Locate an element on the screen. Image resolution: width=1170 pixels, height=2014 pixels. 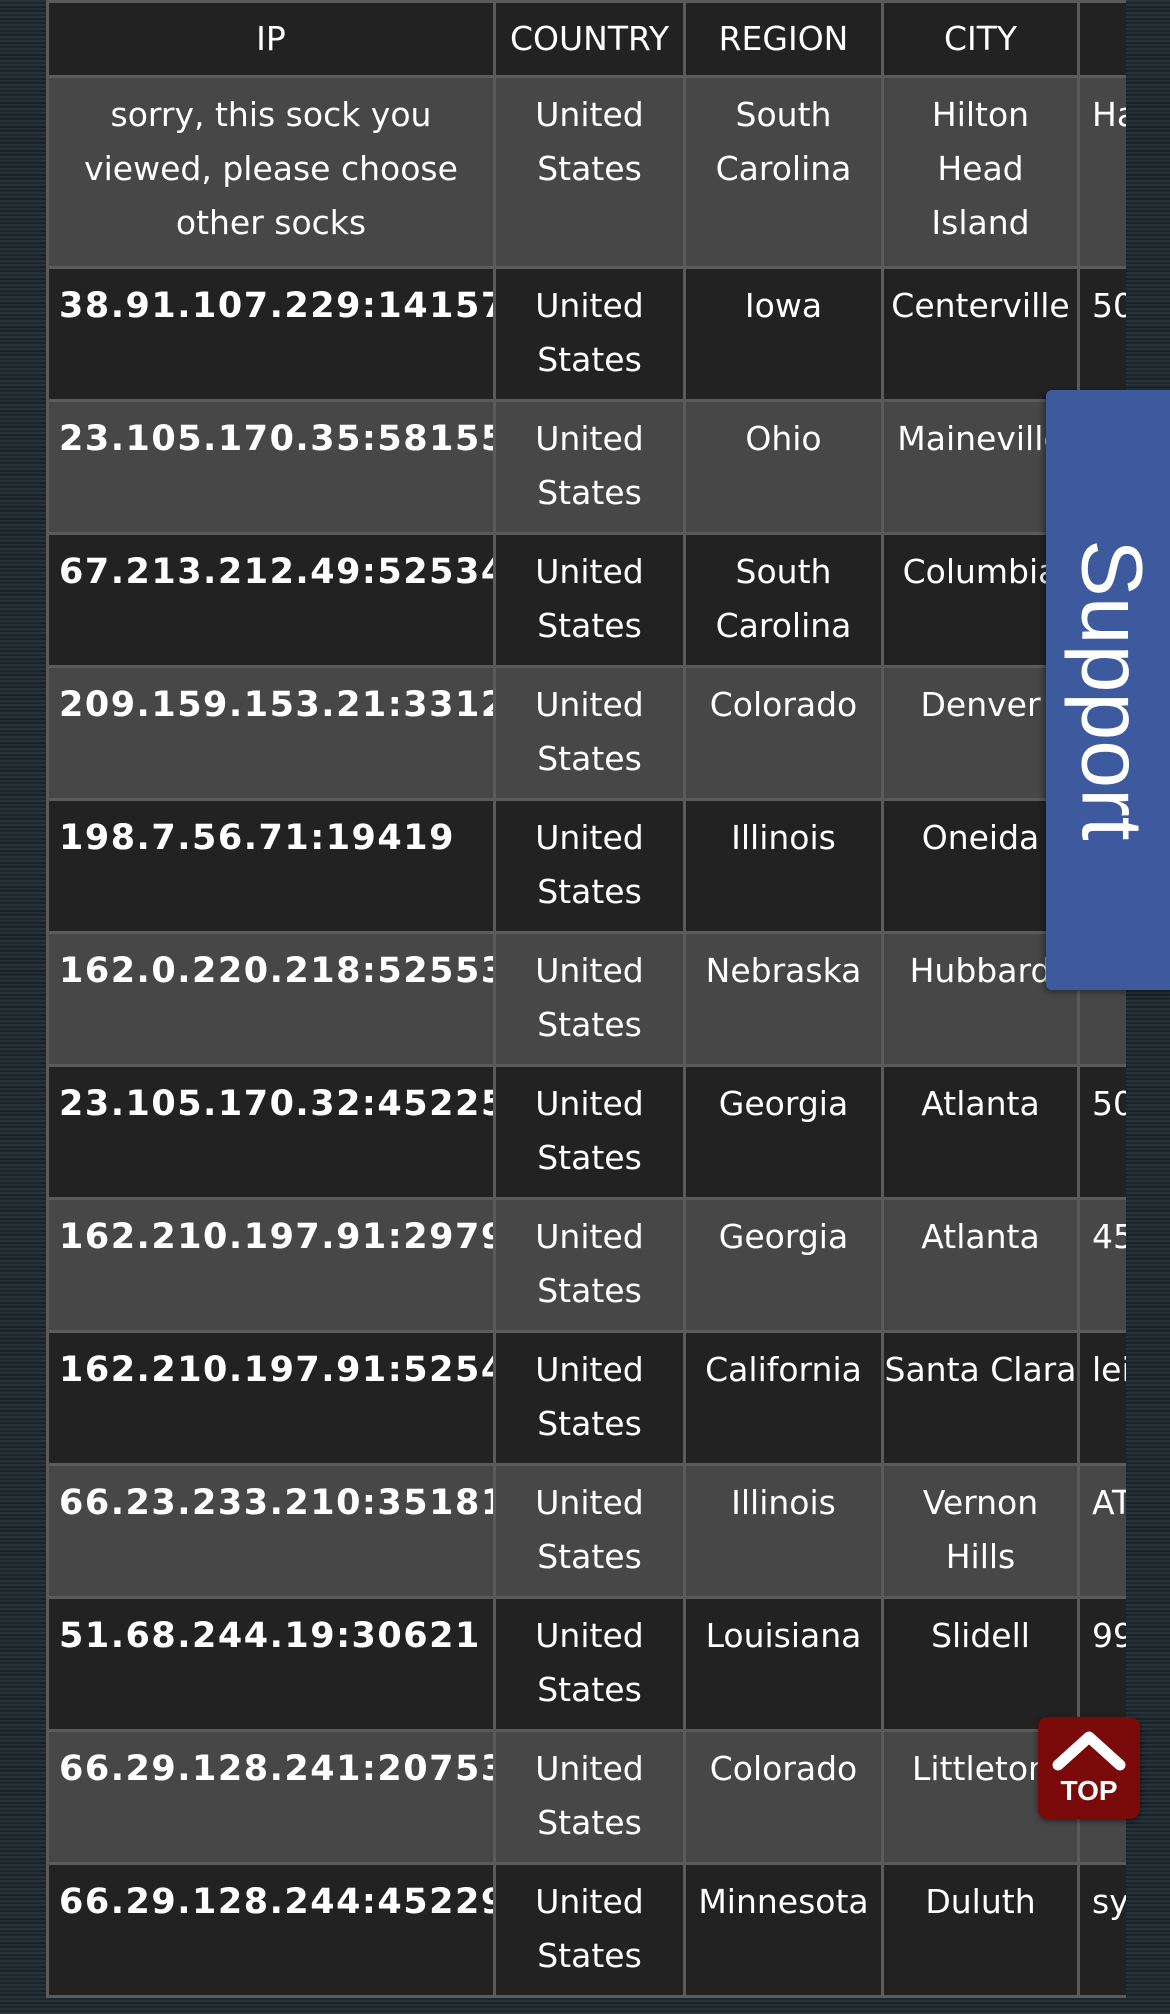
header-ip: IP is located at coordinates (271, 39).